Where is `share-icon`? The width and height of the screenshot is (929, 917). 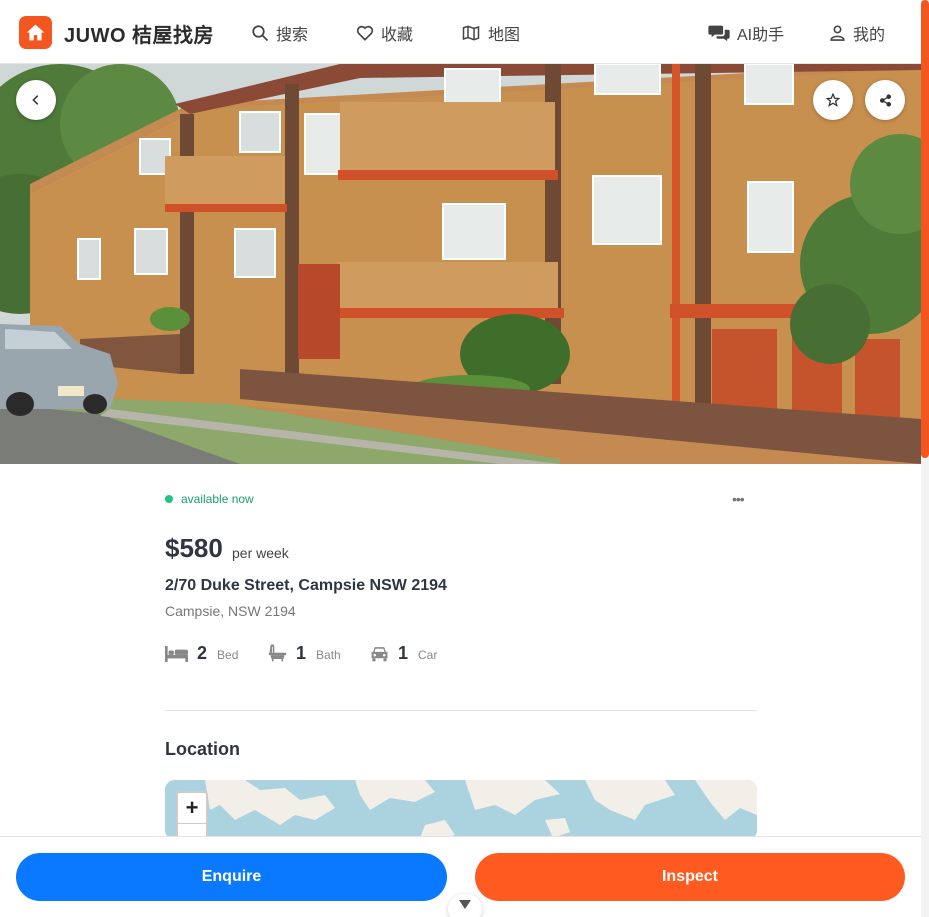 share-icon is located at coordinates (885, 100).